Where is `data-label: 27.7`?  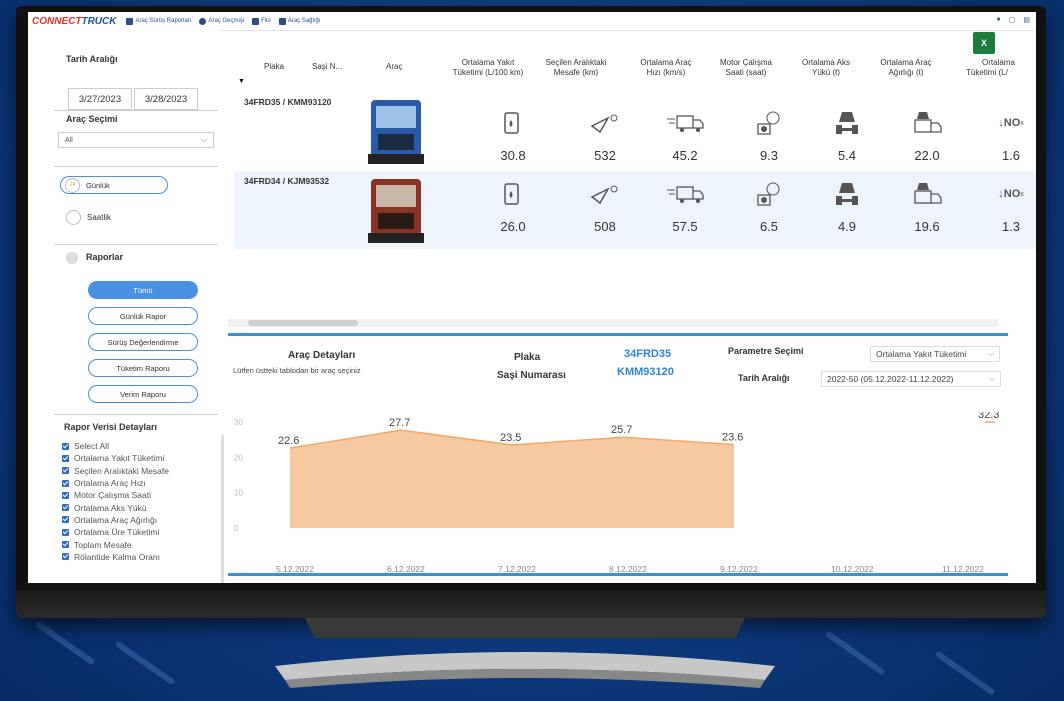
data-label: 27.7 is located at coordinates (399, 423).